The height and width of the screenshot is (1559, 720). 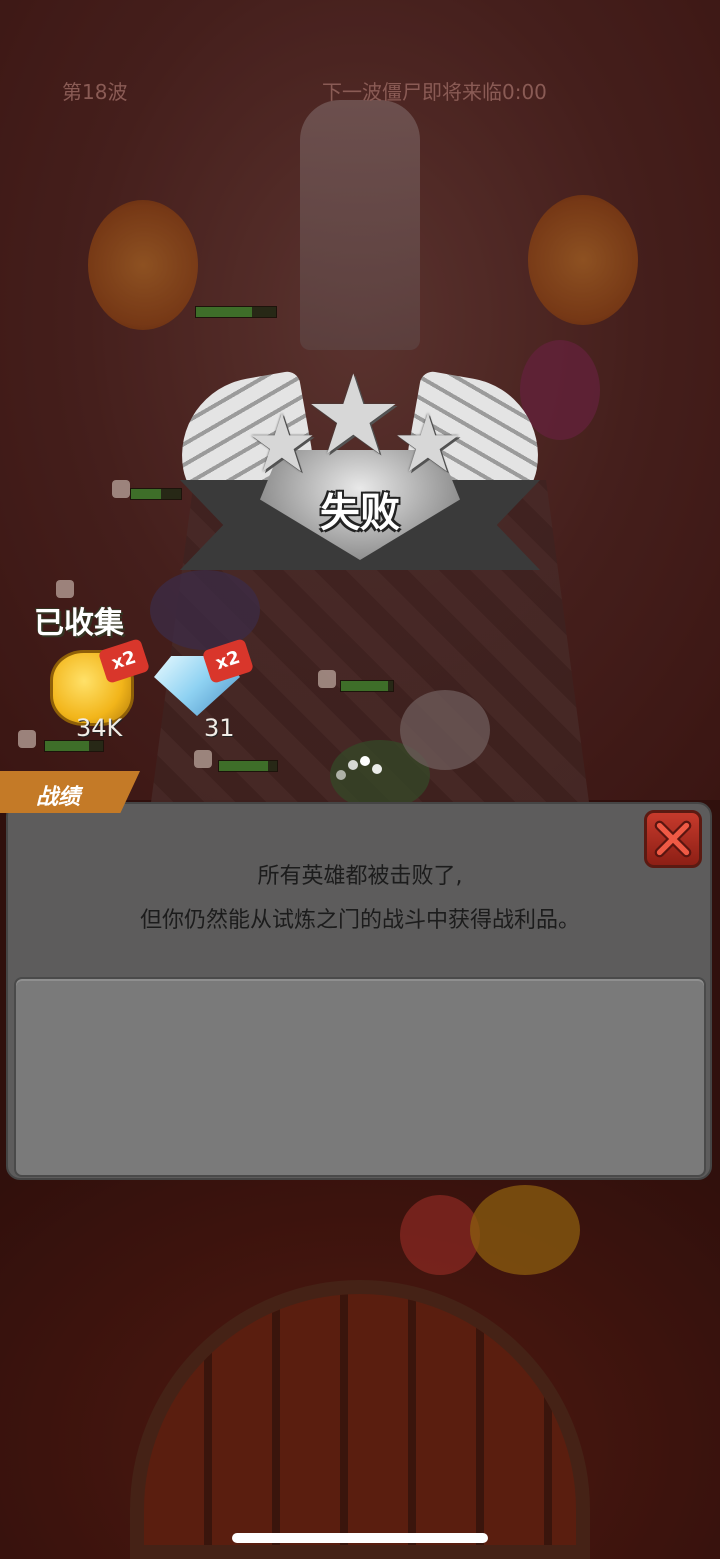 What do you see at coordinates (99, 728) in the screenshot?
I see `gold-count: 34K` at bounding box center [99, 728].